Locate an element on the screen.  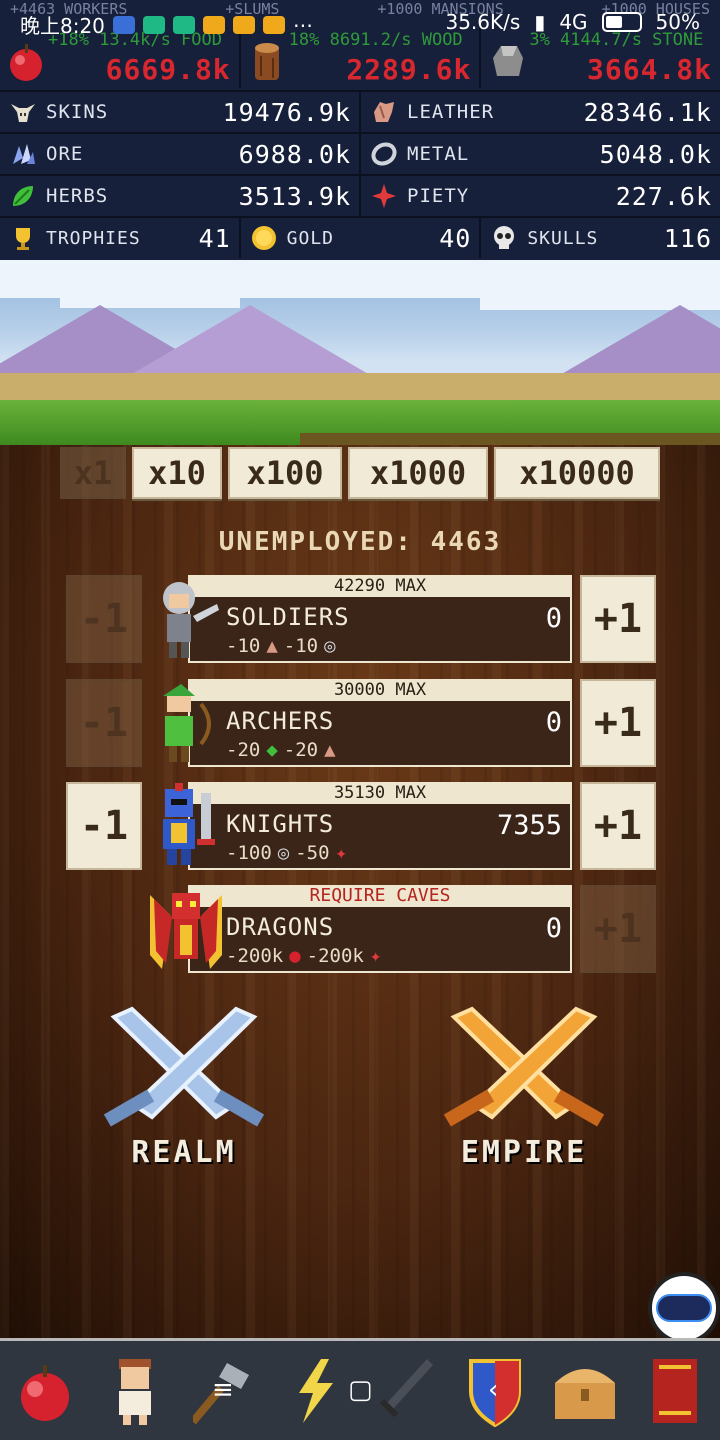
stone-icon is located at coordinates (508, 61).